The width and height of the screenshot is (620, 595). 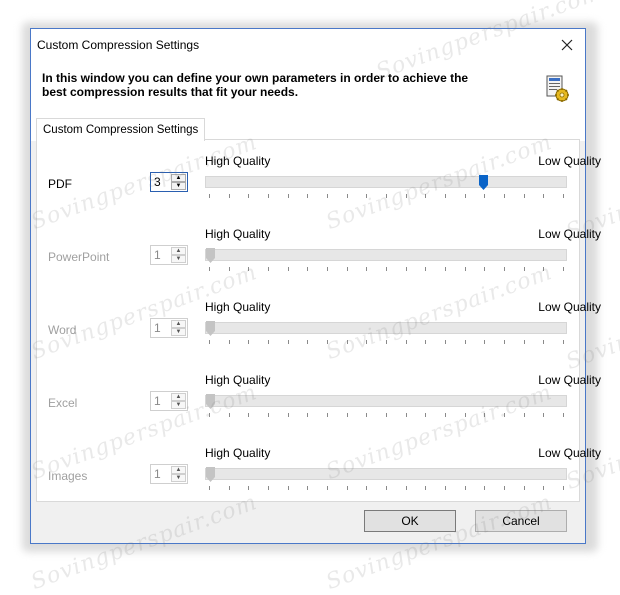 I want to click on row-label: PDF, so click(x=60, y=184).